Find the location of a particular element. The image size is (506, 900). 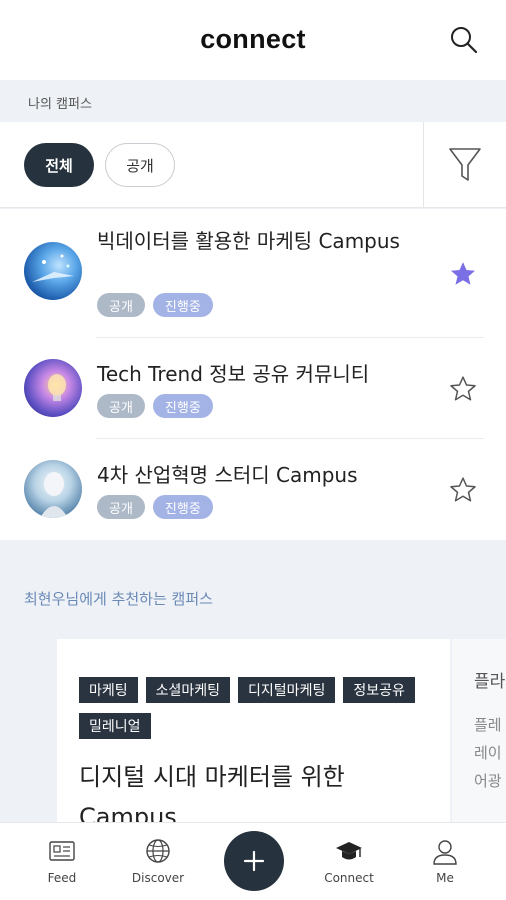

card-title: 플라 is located at coordinates (490, 682).